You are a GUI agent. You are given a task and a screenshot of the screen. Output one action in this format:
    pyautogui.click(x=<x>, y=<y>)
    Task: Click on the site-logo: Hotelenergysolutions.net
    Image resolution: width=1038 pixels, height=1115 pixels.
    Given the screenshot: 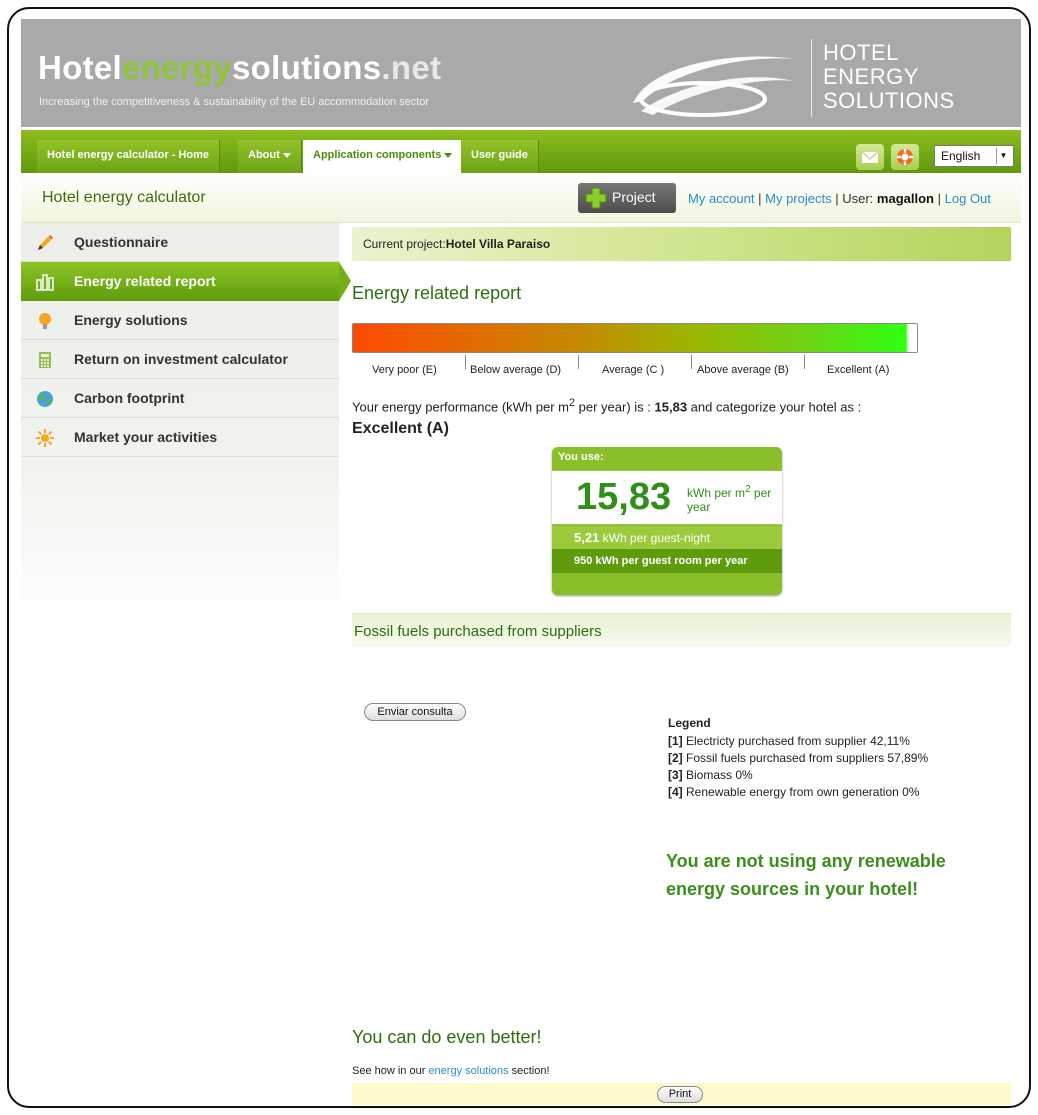 What is the action you would take?
    pyautogui.click(x=239, y=68)
    